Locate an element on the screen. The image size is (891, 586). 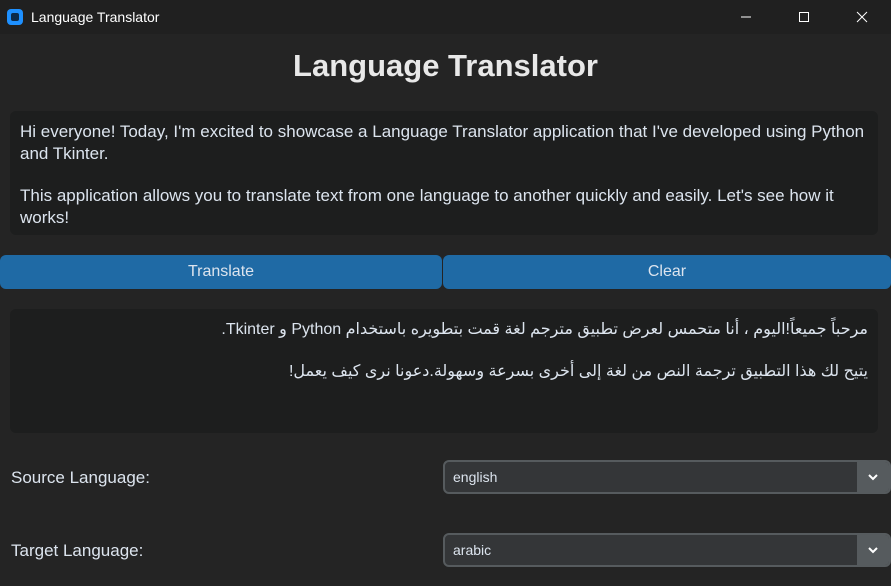
close-icon is located at coordinates (862, 17).